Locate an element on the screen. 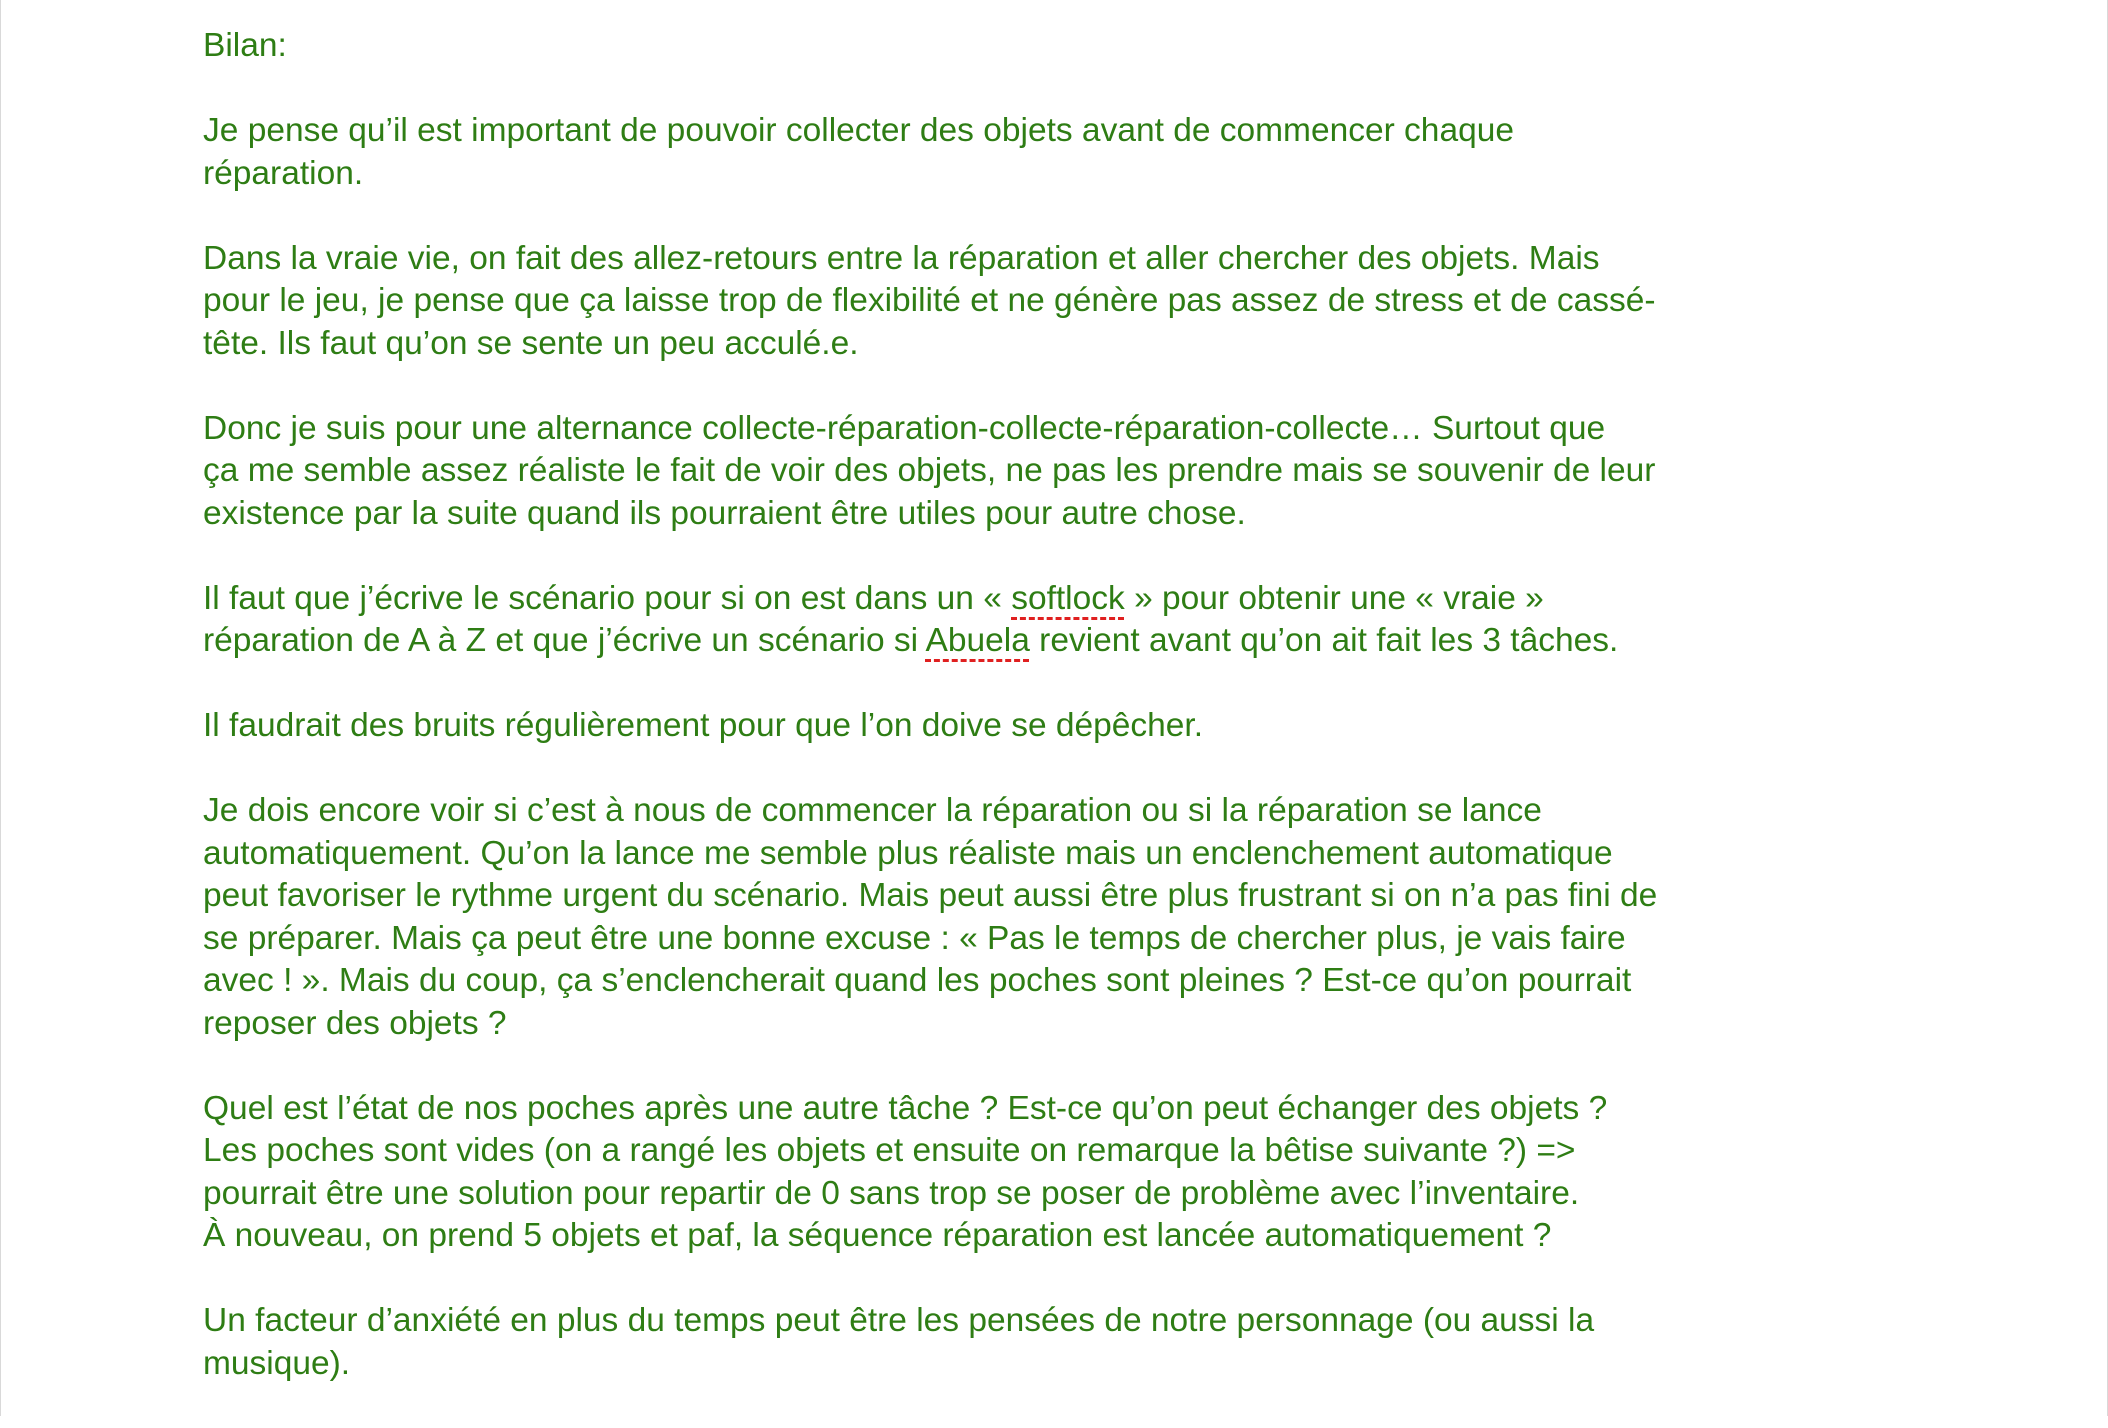  text-line: réparation. is located at coordinates (283, 173).